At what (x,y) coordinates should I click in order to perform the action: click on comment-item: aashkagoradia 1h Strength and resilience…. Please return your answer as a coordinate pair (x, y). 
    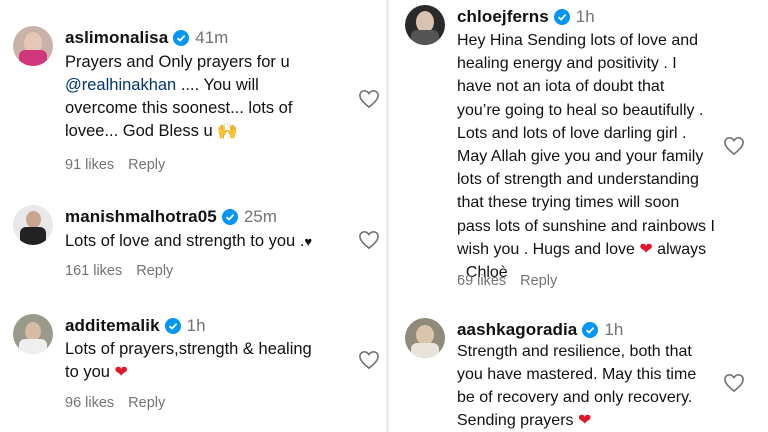
    Looking at the image, I should click on (585, 373).